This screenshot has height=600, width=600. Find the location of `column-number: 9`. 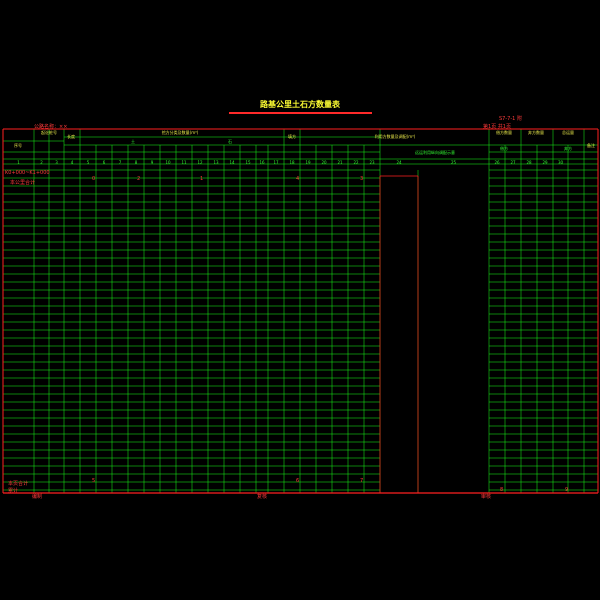

column-number: 9 is located at coordinates (152, 162).